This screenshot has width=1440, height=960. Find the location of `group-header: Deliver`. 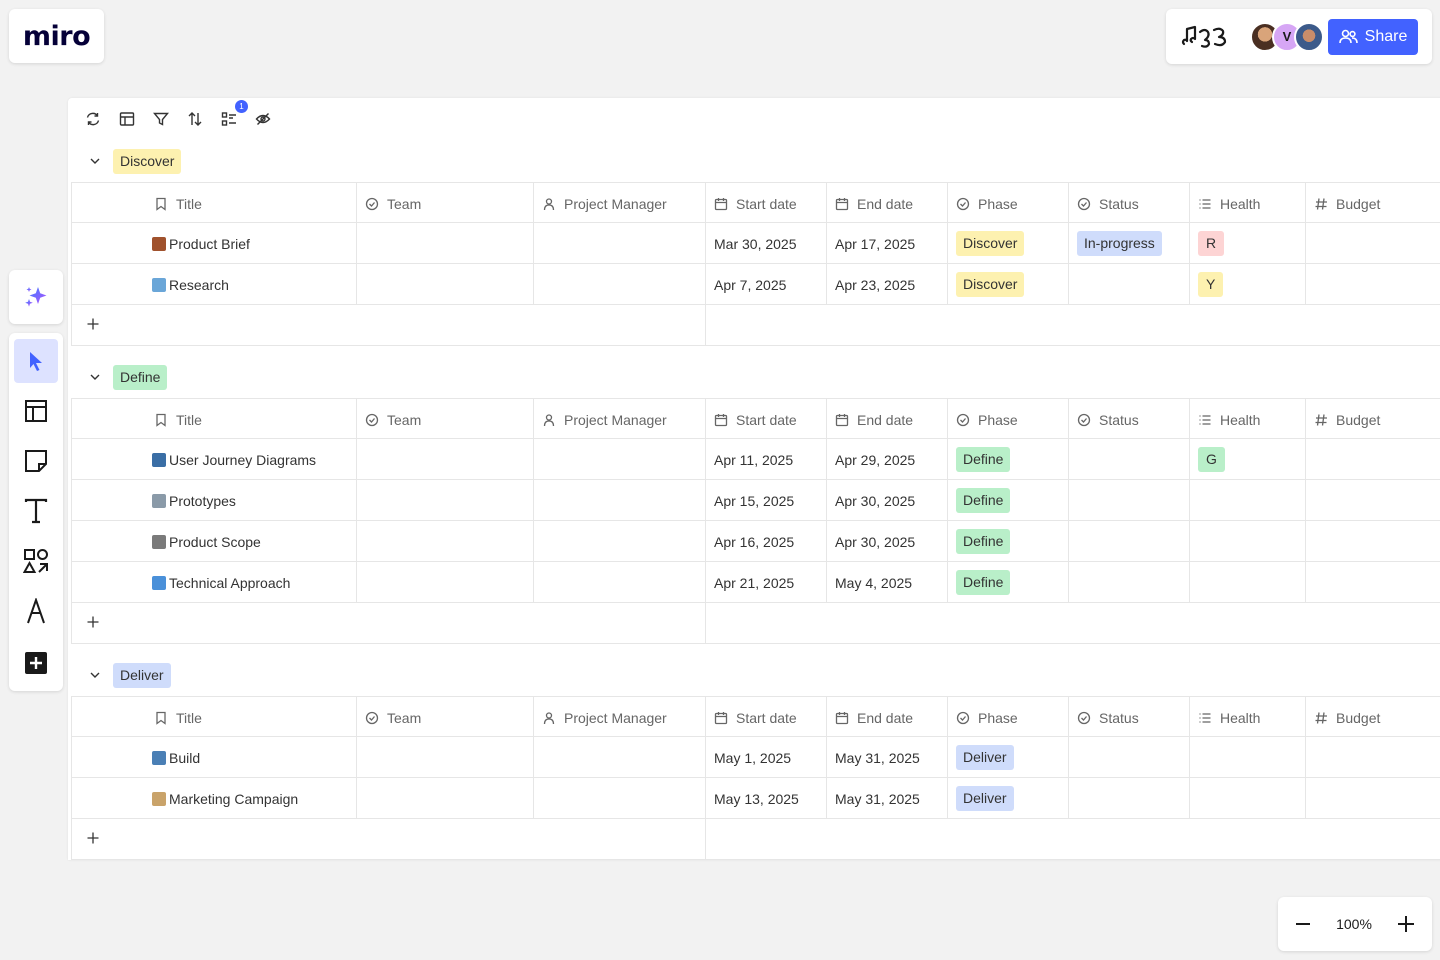

group-header: Deliver is located at coordinates (129, 675).